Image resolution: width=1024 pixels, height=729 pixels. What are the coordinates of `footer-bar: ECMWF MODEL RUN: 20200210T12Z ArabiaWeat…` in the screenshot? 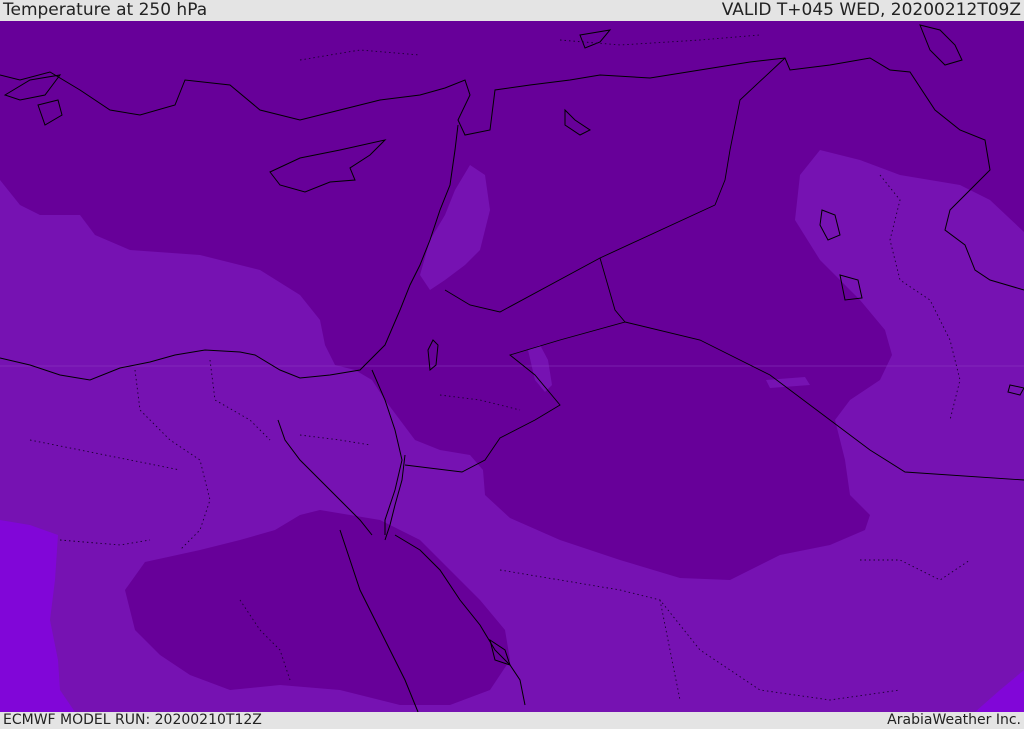 It's located at (512, 720).